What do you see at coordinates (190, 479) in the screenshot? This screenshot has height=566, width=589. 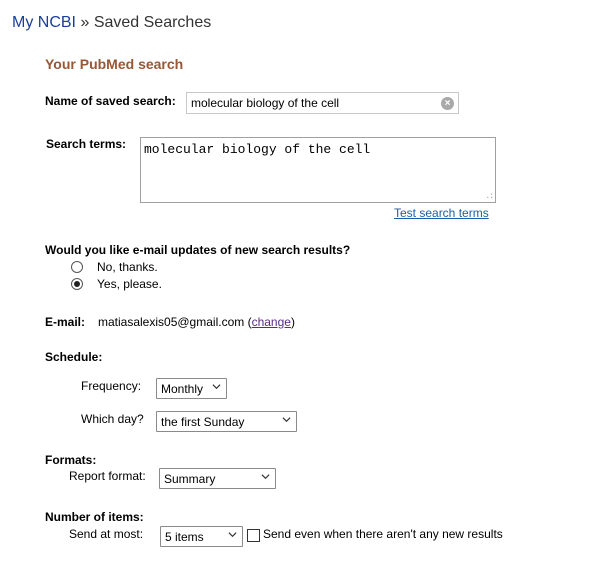 I see `report-format-value: Summary` at bounding box center [190, 479].